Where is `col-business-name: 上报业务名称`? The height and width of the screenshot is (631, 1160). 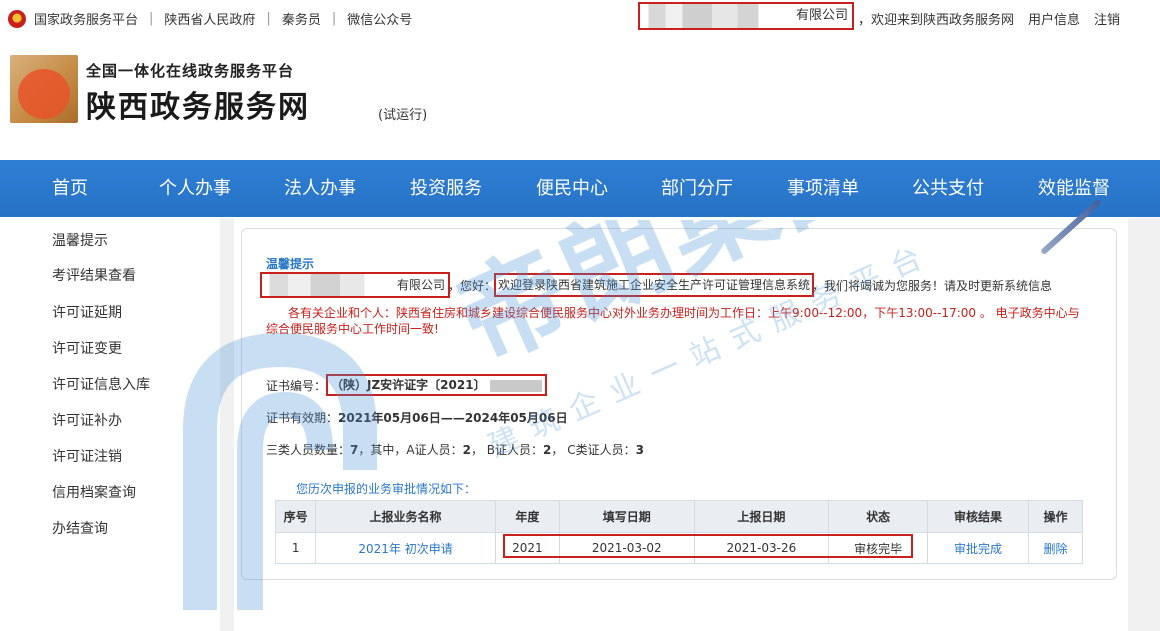
col-business-name: 上报业务名称 is located at coordinates (405, 516).